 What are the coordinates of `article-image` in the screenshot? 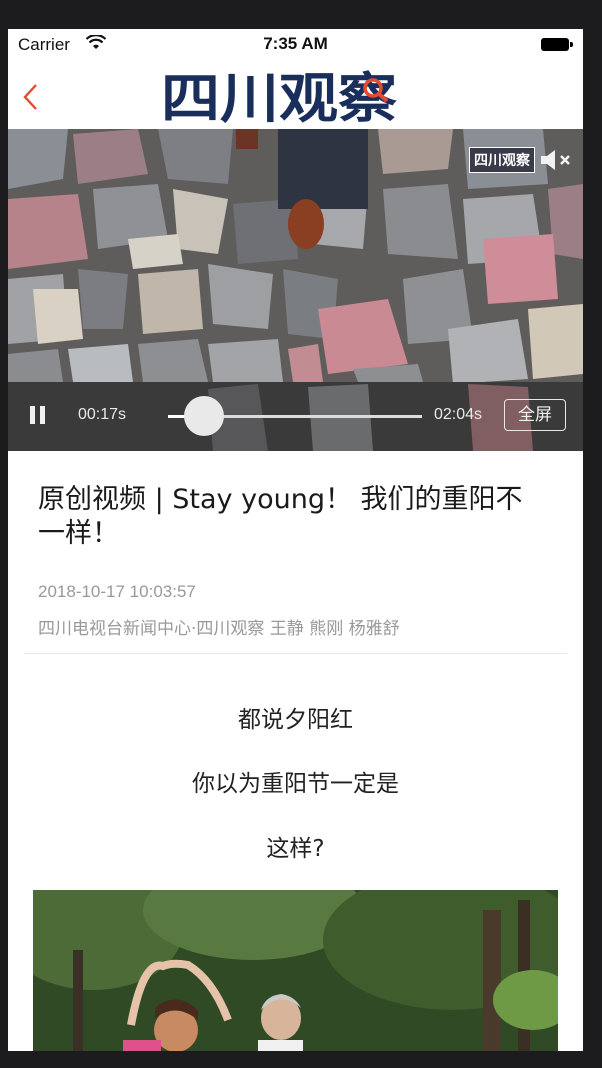 It's located at (295, 970).